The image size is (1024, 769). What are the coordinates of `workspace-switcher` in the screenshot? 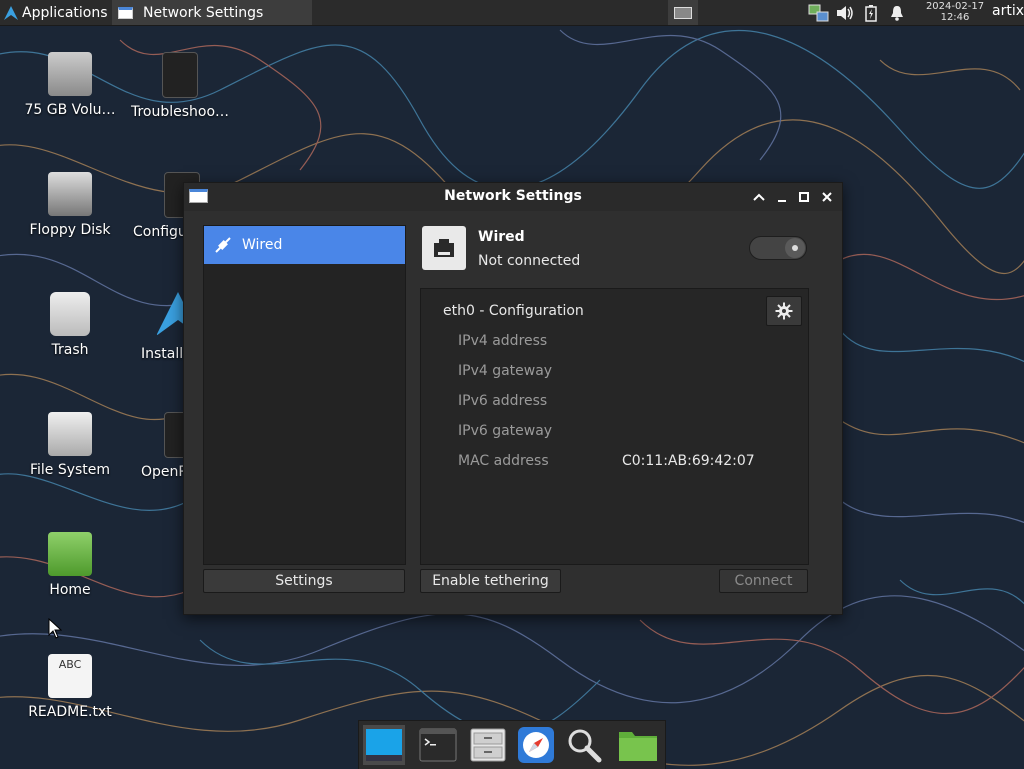 It's located at (683, 12).